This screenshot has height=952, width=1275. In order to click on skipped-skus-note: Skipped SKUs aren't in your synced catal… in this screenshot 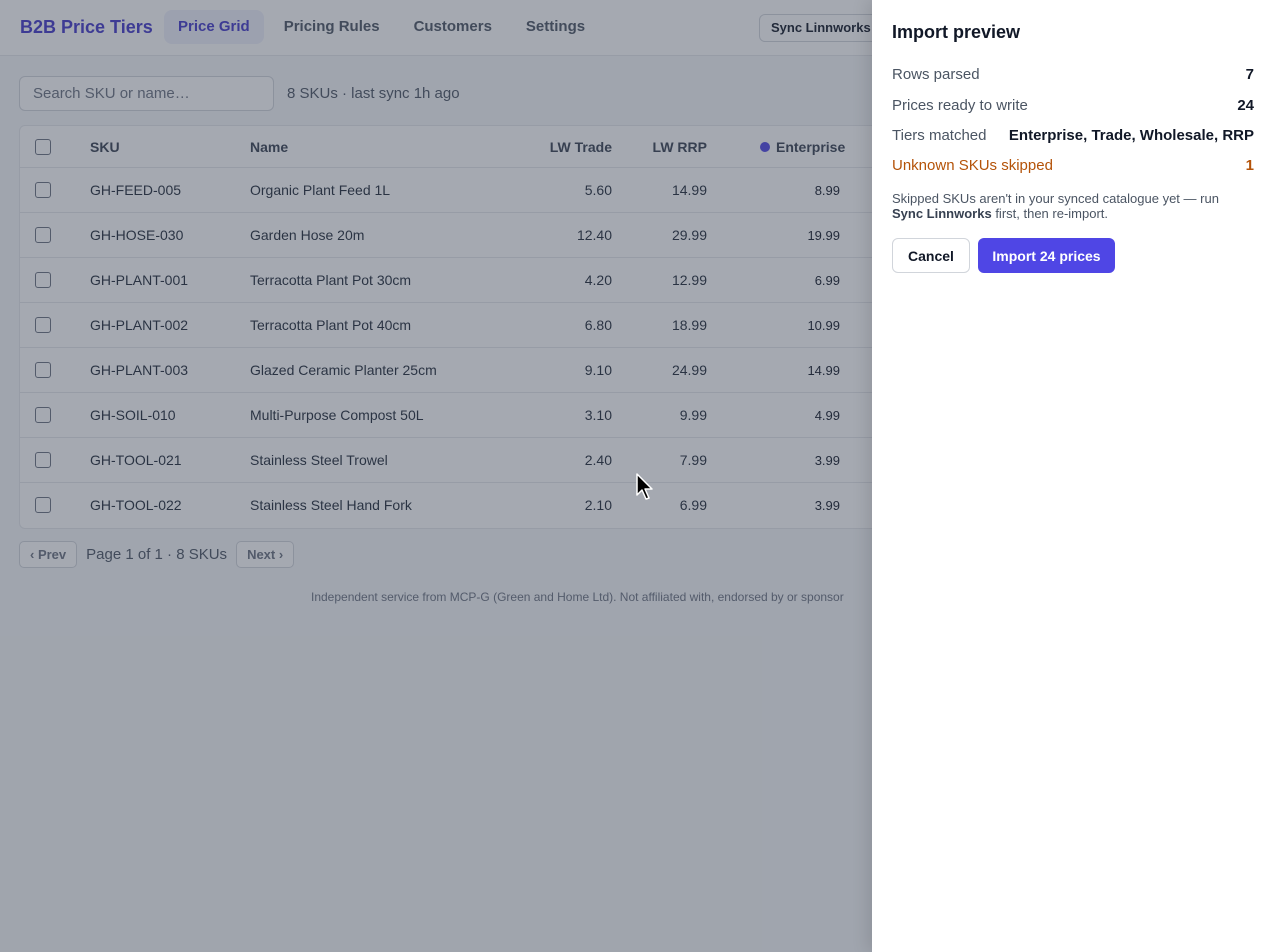, I will do `click(1055, 206)`.